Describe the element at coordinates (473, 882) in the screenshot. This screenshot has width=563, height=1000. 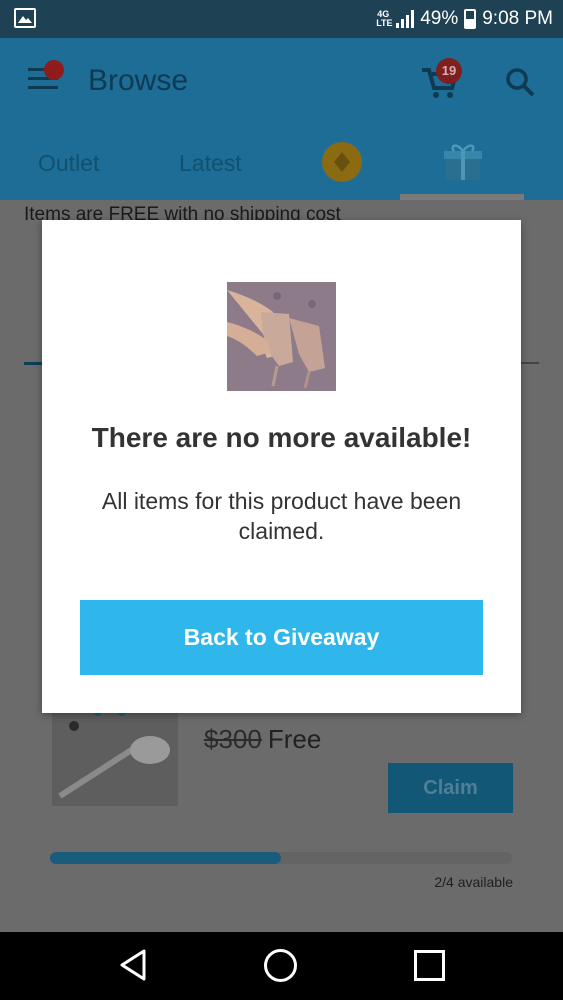
I see `availability-text: 2/4 available` at that location.